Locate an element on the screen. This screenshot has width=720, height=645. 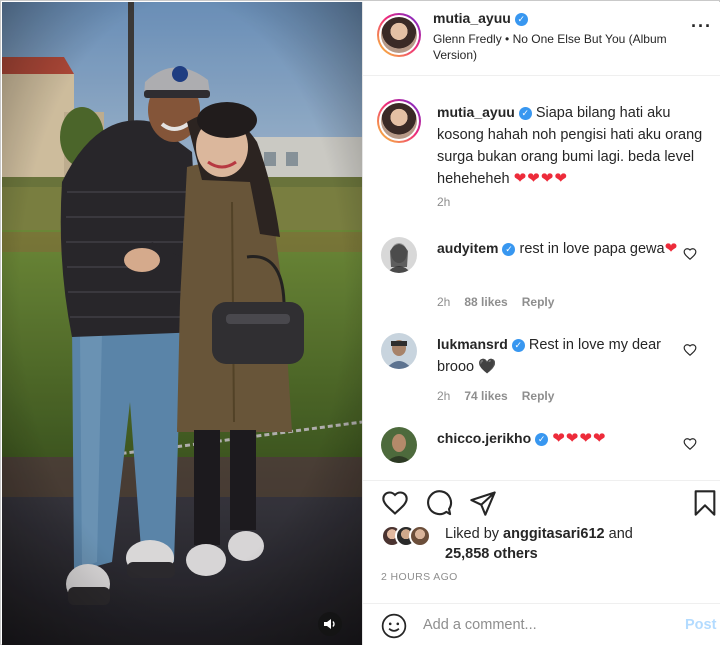
paper-plane-icon is located at coordinates (483, 503).